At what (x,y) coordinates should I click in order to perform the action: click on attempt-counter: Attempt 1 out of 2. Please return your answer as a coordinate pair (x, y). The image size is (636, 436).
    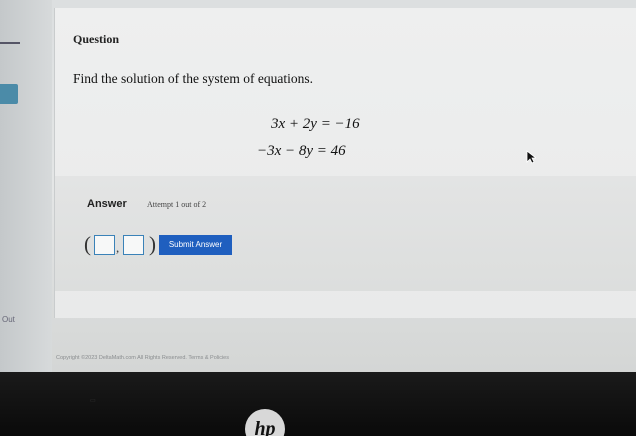
    Looking at the image, I should click on (177, 204).